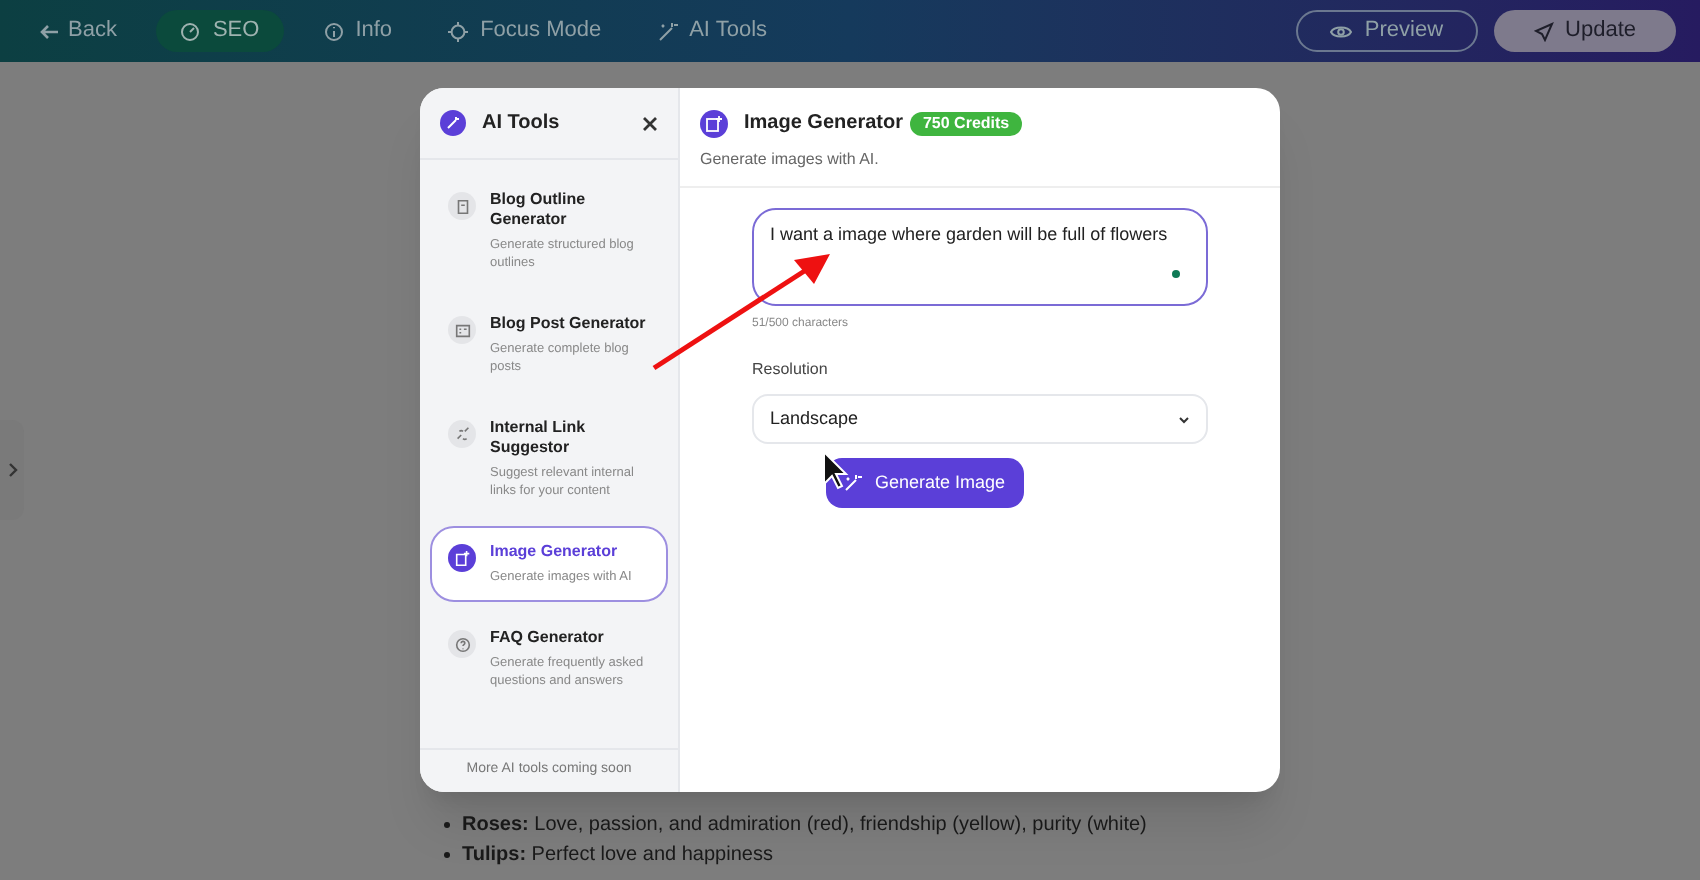 The width and height of the screenshot is (1700, 880). I want to click on sidebar-title: AI Tools, so click(521, 124).